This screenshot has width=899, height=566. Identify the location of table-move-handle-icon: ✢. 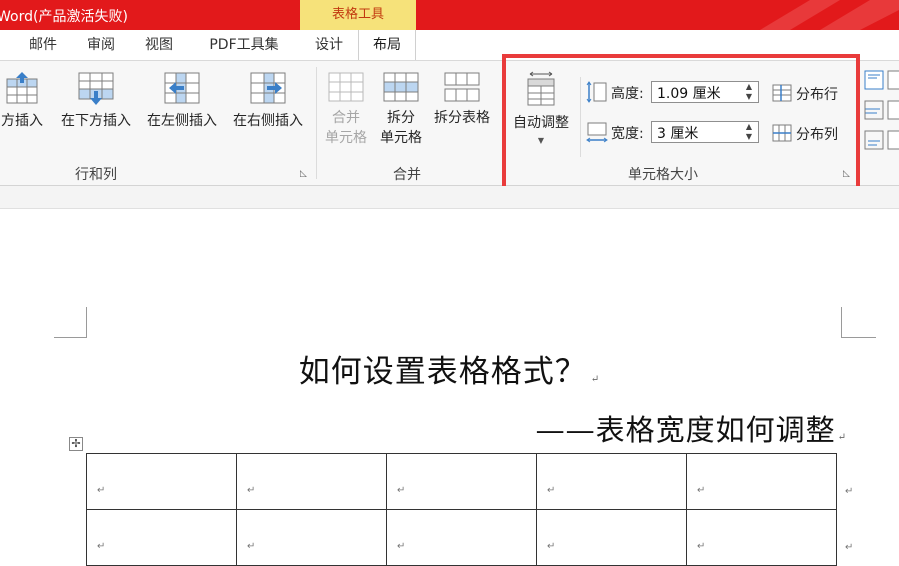
(76, 444).